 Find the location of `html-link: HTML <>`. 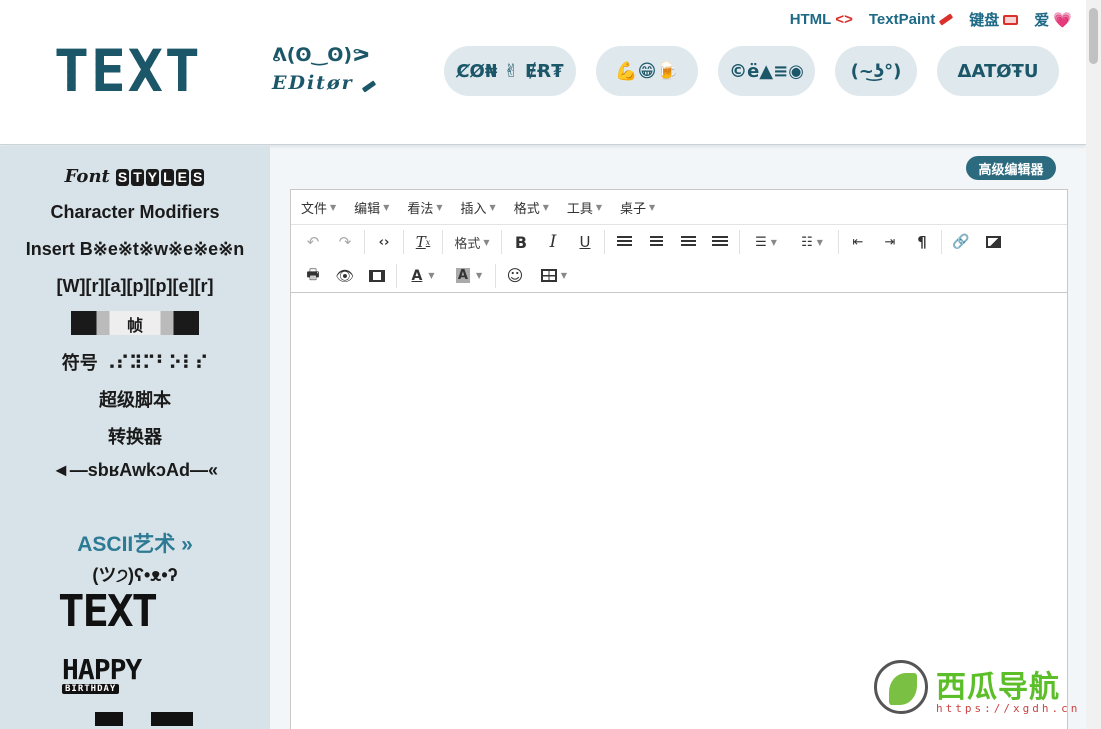

html-link: HTML <> is located at coordinates (821, 19).